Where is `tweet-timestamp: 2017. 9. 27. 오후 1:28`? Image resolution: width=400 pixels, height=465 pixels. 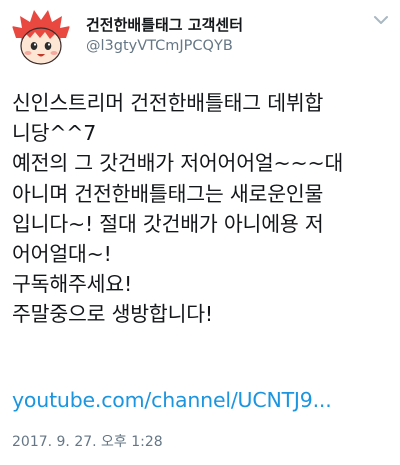
tweet-timestamp: 2017. 9. 27. 오후 1:28 is located at coordinates (87, 441).